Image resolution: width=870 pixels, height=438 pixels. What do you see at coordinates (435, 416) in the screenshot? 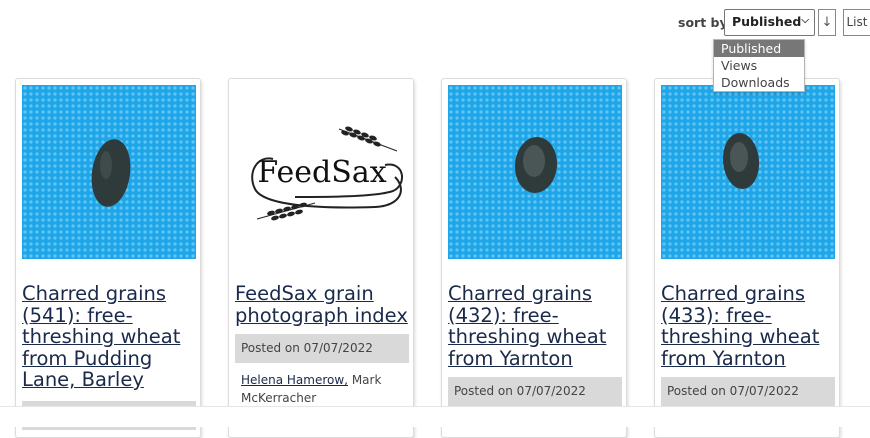
I see `page-footer-edge` at bounding box center [435, 416].